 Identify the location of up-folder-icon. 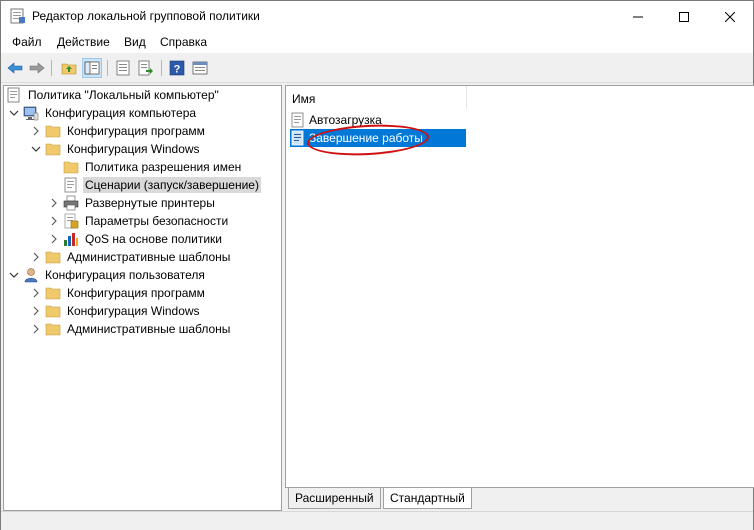
(69, 69).